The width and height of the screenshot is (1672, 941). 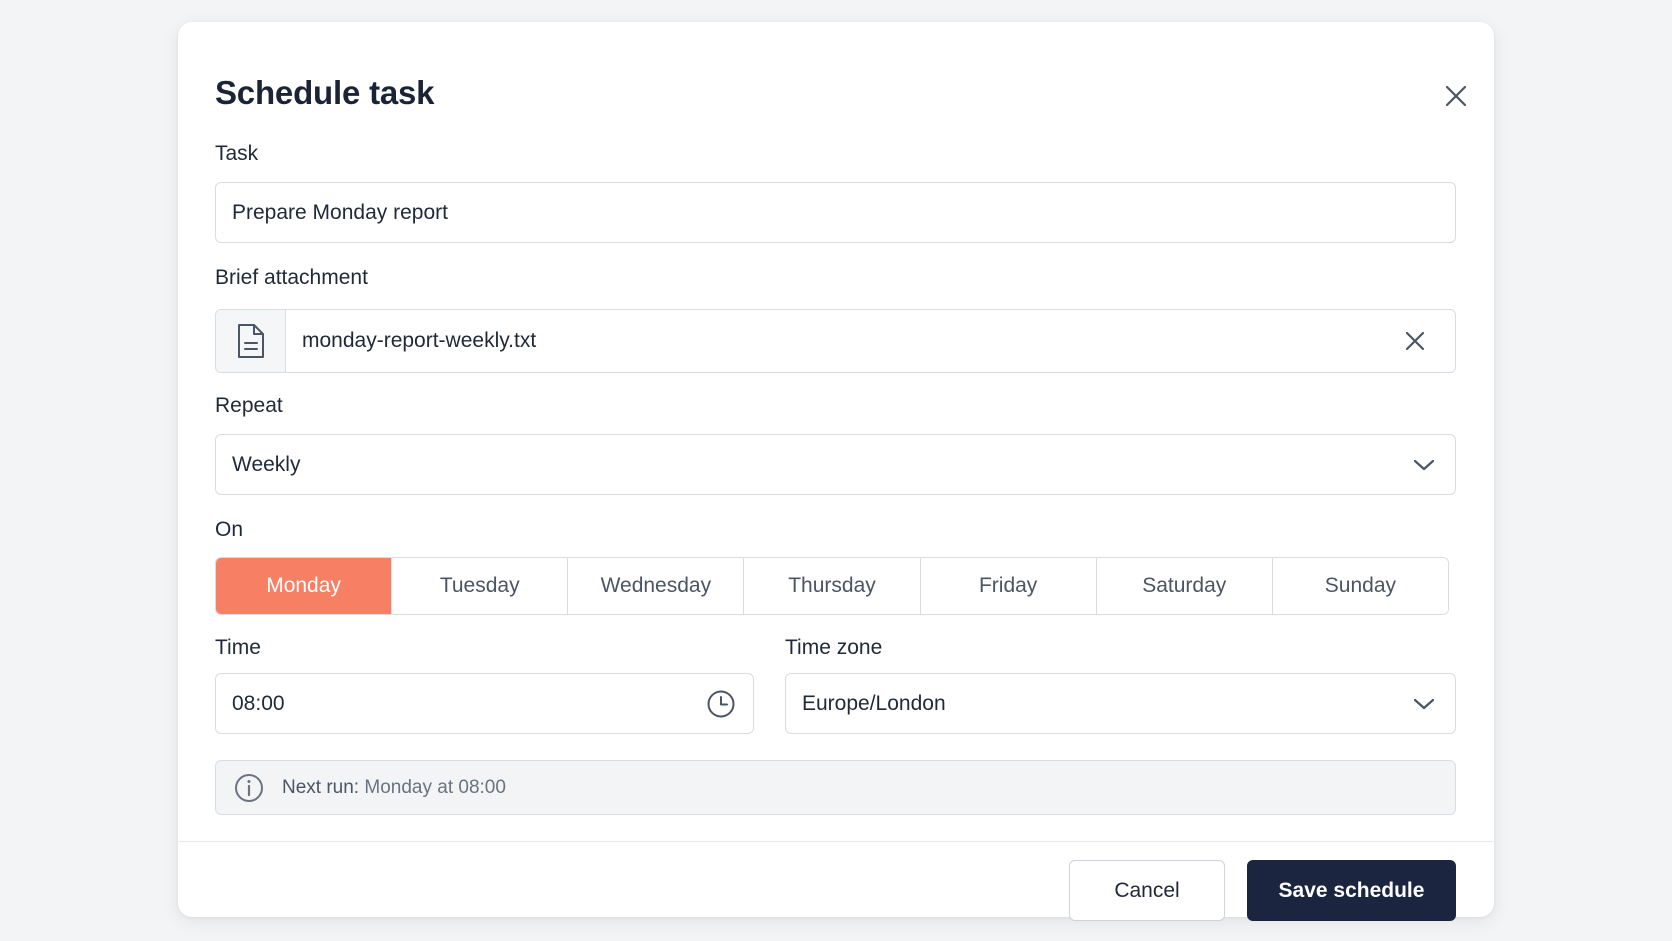 I want to click on timezone-chevron, so click(x=1424, y=704).